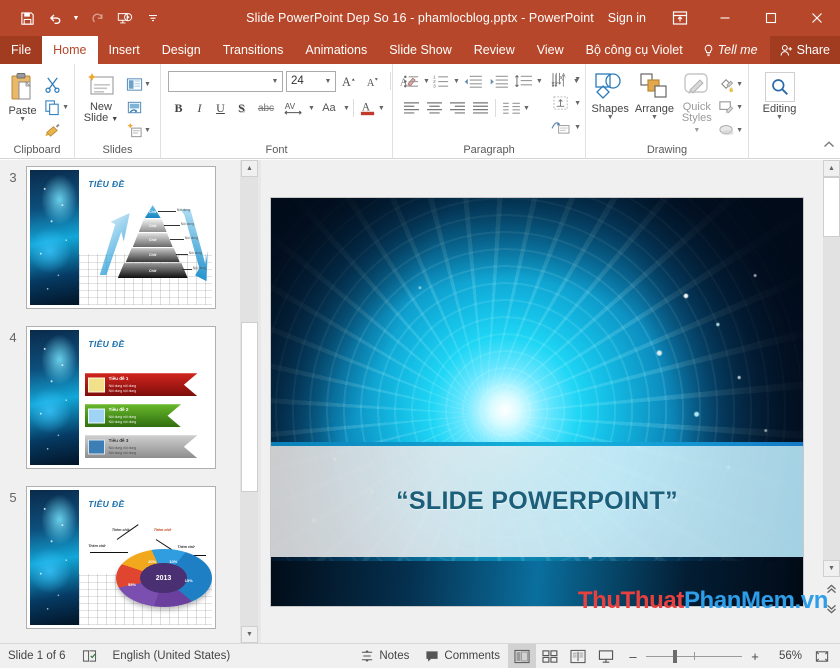 This screenshot has width=840, height=668. What do you see at coordinates (578, 656) in the screenshot?
I see `reading-view-button` at bounding box center [578, 656].